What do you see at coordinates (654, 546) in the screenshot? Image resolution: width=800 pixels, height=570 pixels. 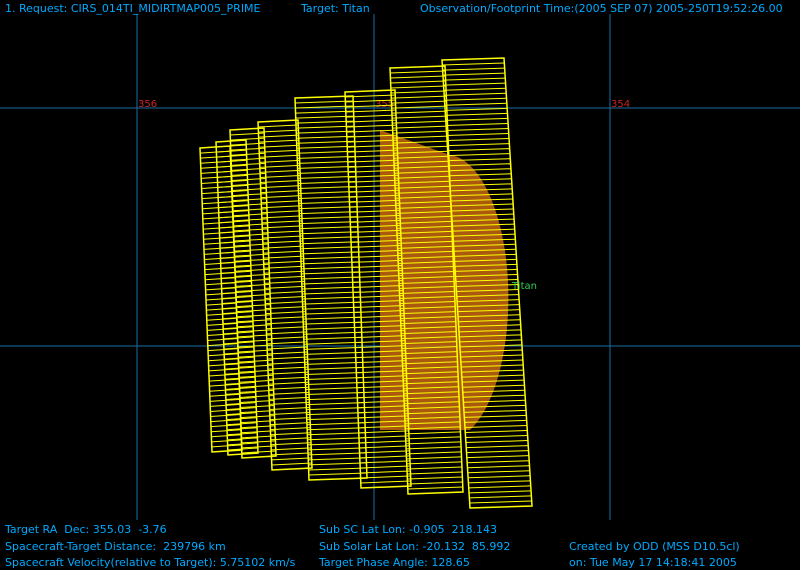 I see `created-by: Created by ODD (MSS D10.5cl)` at bounding box center [654, 546].